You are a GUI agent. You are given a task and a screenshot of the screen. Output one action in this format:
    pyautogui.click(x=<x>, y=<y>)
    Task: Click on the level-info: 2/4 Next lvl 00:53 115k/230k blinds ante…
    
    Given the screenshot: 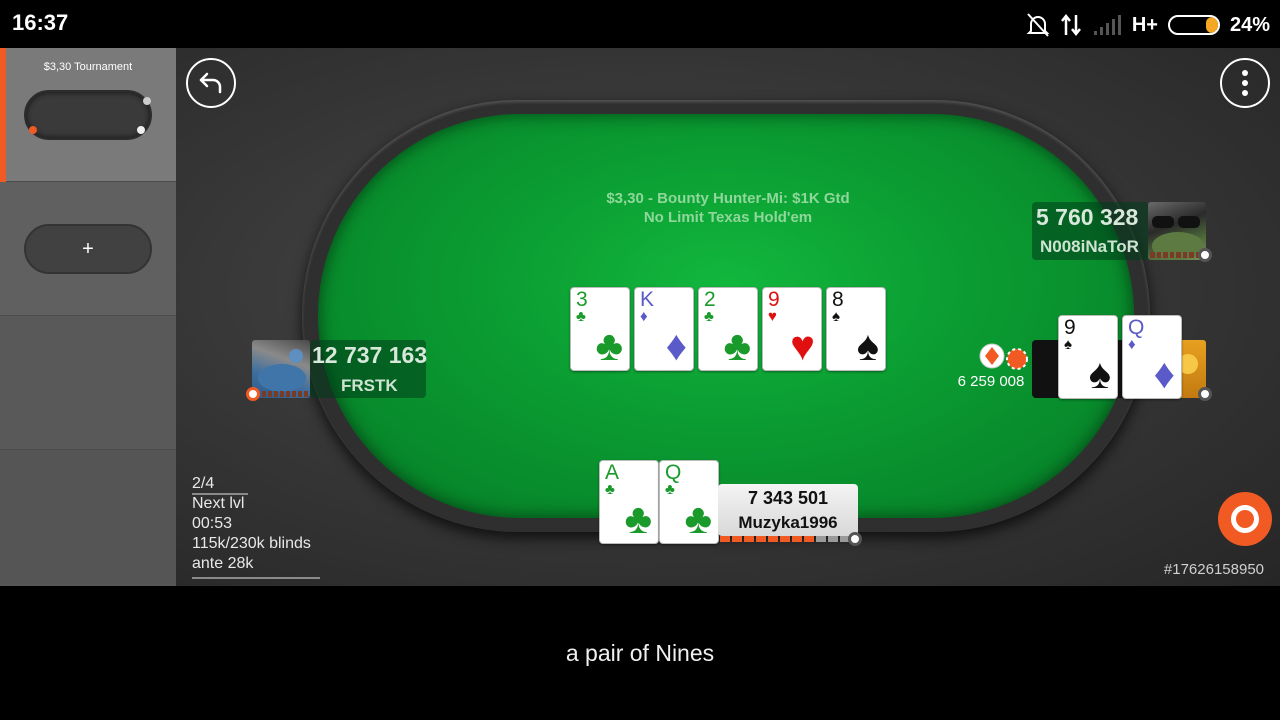 What is the action you would take?
    pyautogui.click(x=251, y=524)
    